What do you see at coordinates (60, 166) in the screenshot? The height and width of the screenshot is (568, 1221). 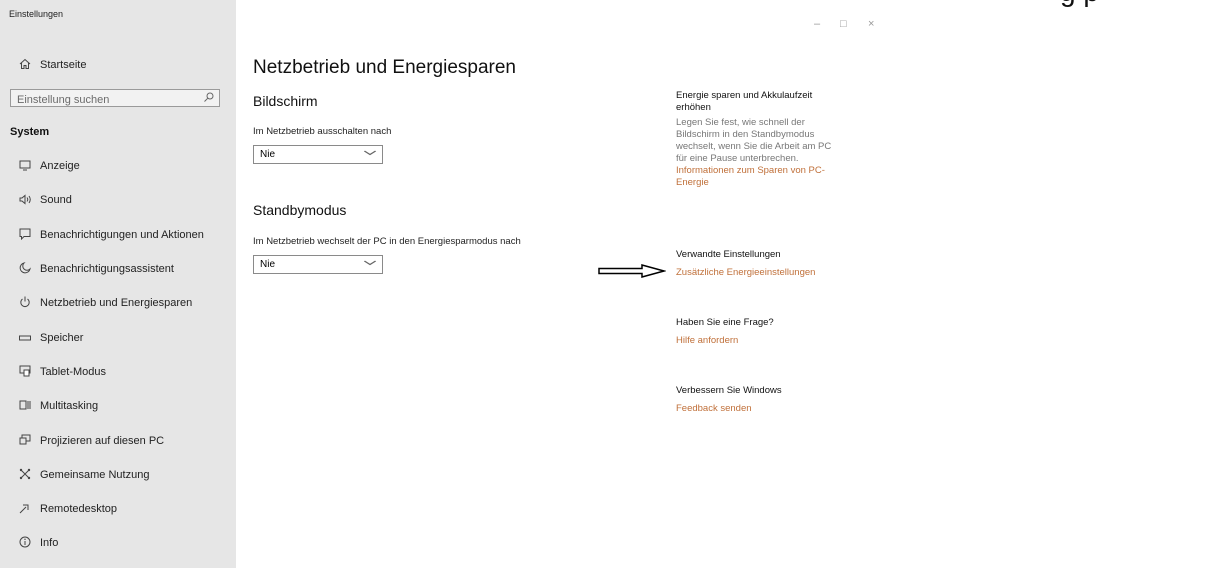 I see `sidebar-item-label: Anzeige` at bounding box center [60, 166].